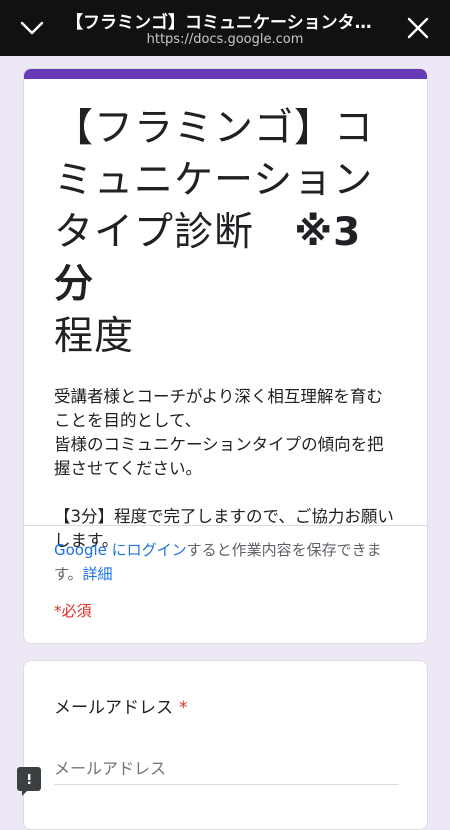  I want to click on required-star: *, so click(183, 708).